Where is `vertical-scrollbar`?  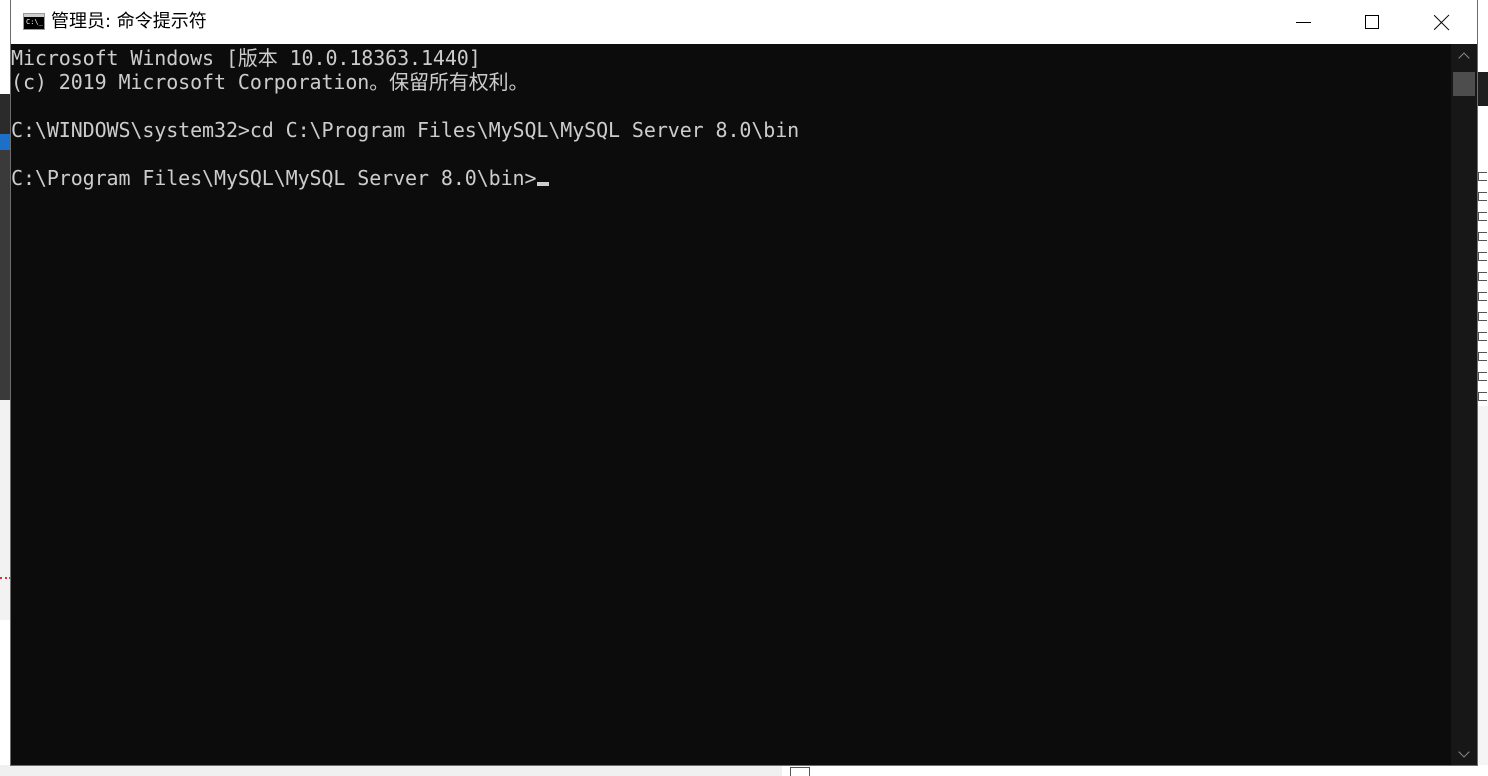 vertical-scrollbar is located at coordinates (1464, 404).